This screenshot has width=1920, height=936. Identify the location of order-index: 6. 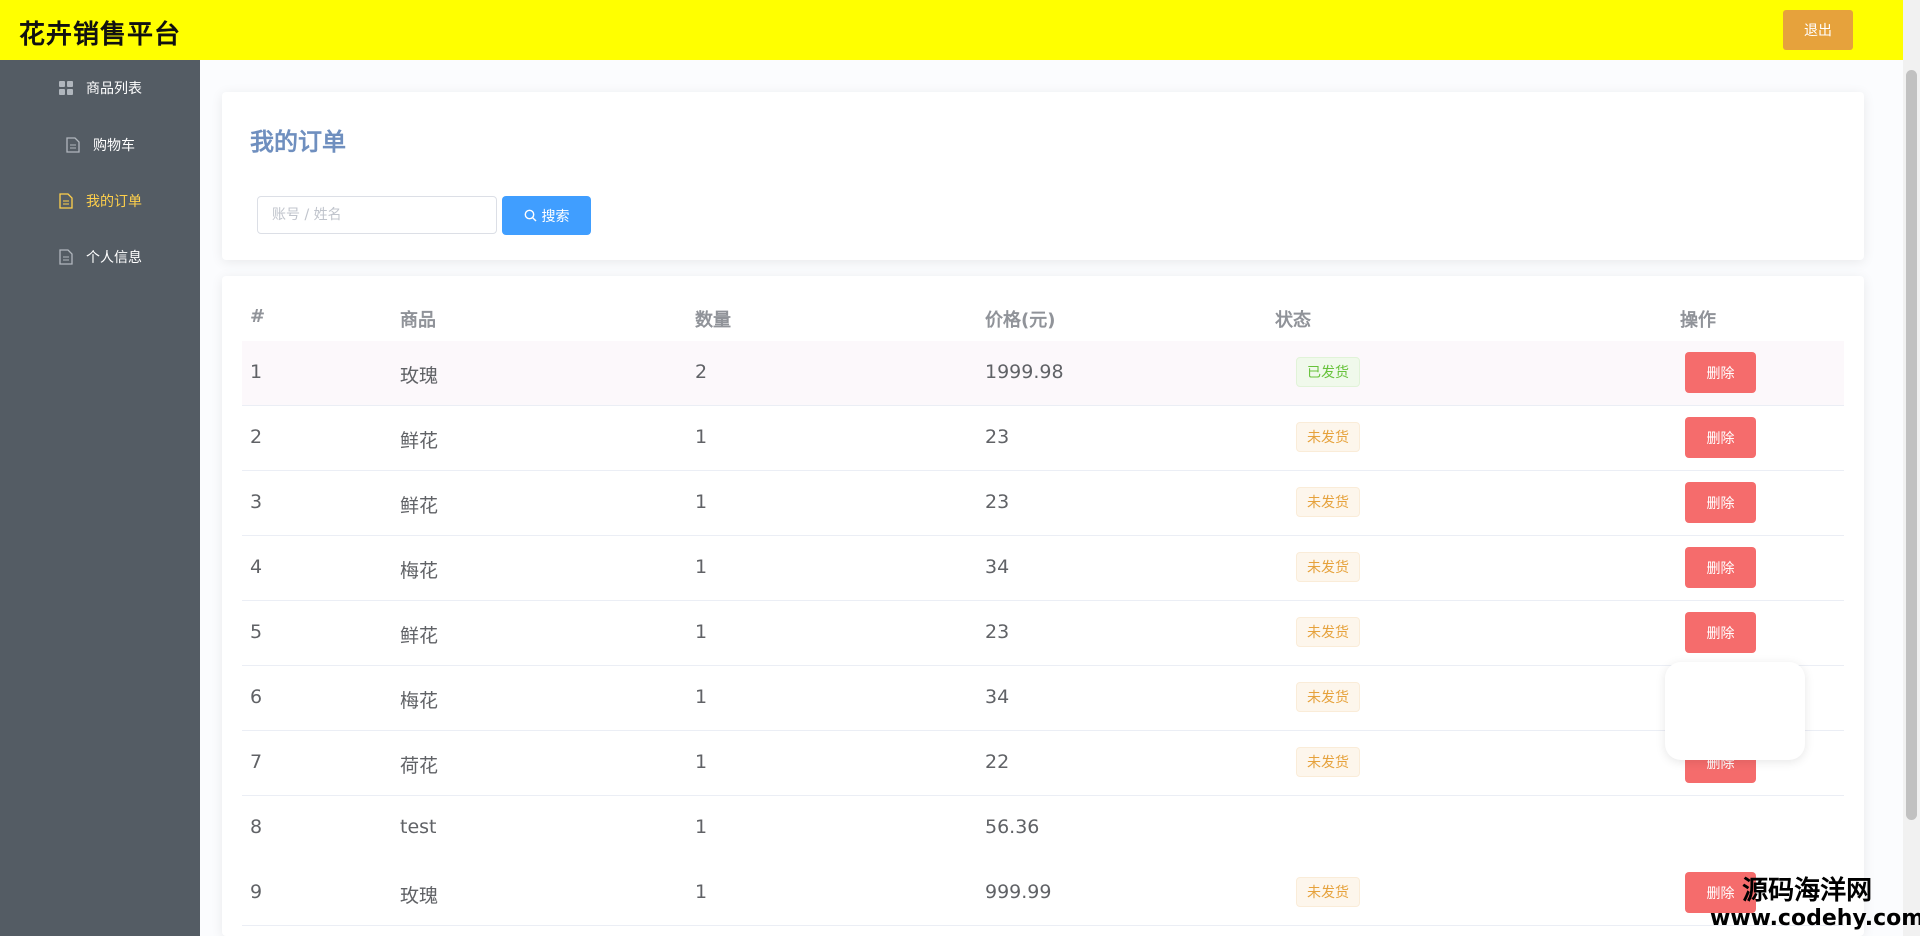
(256, 697).